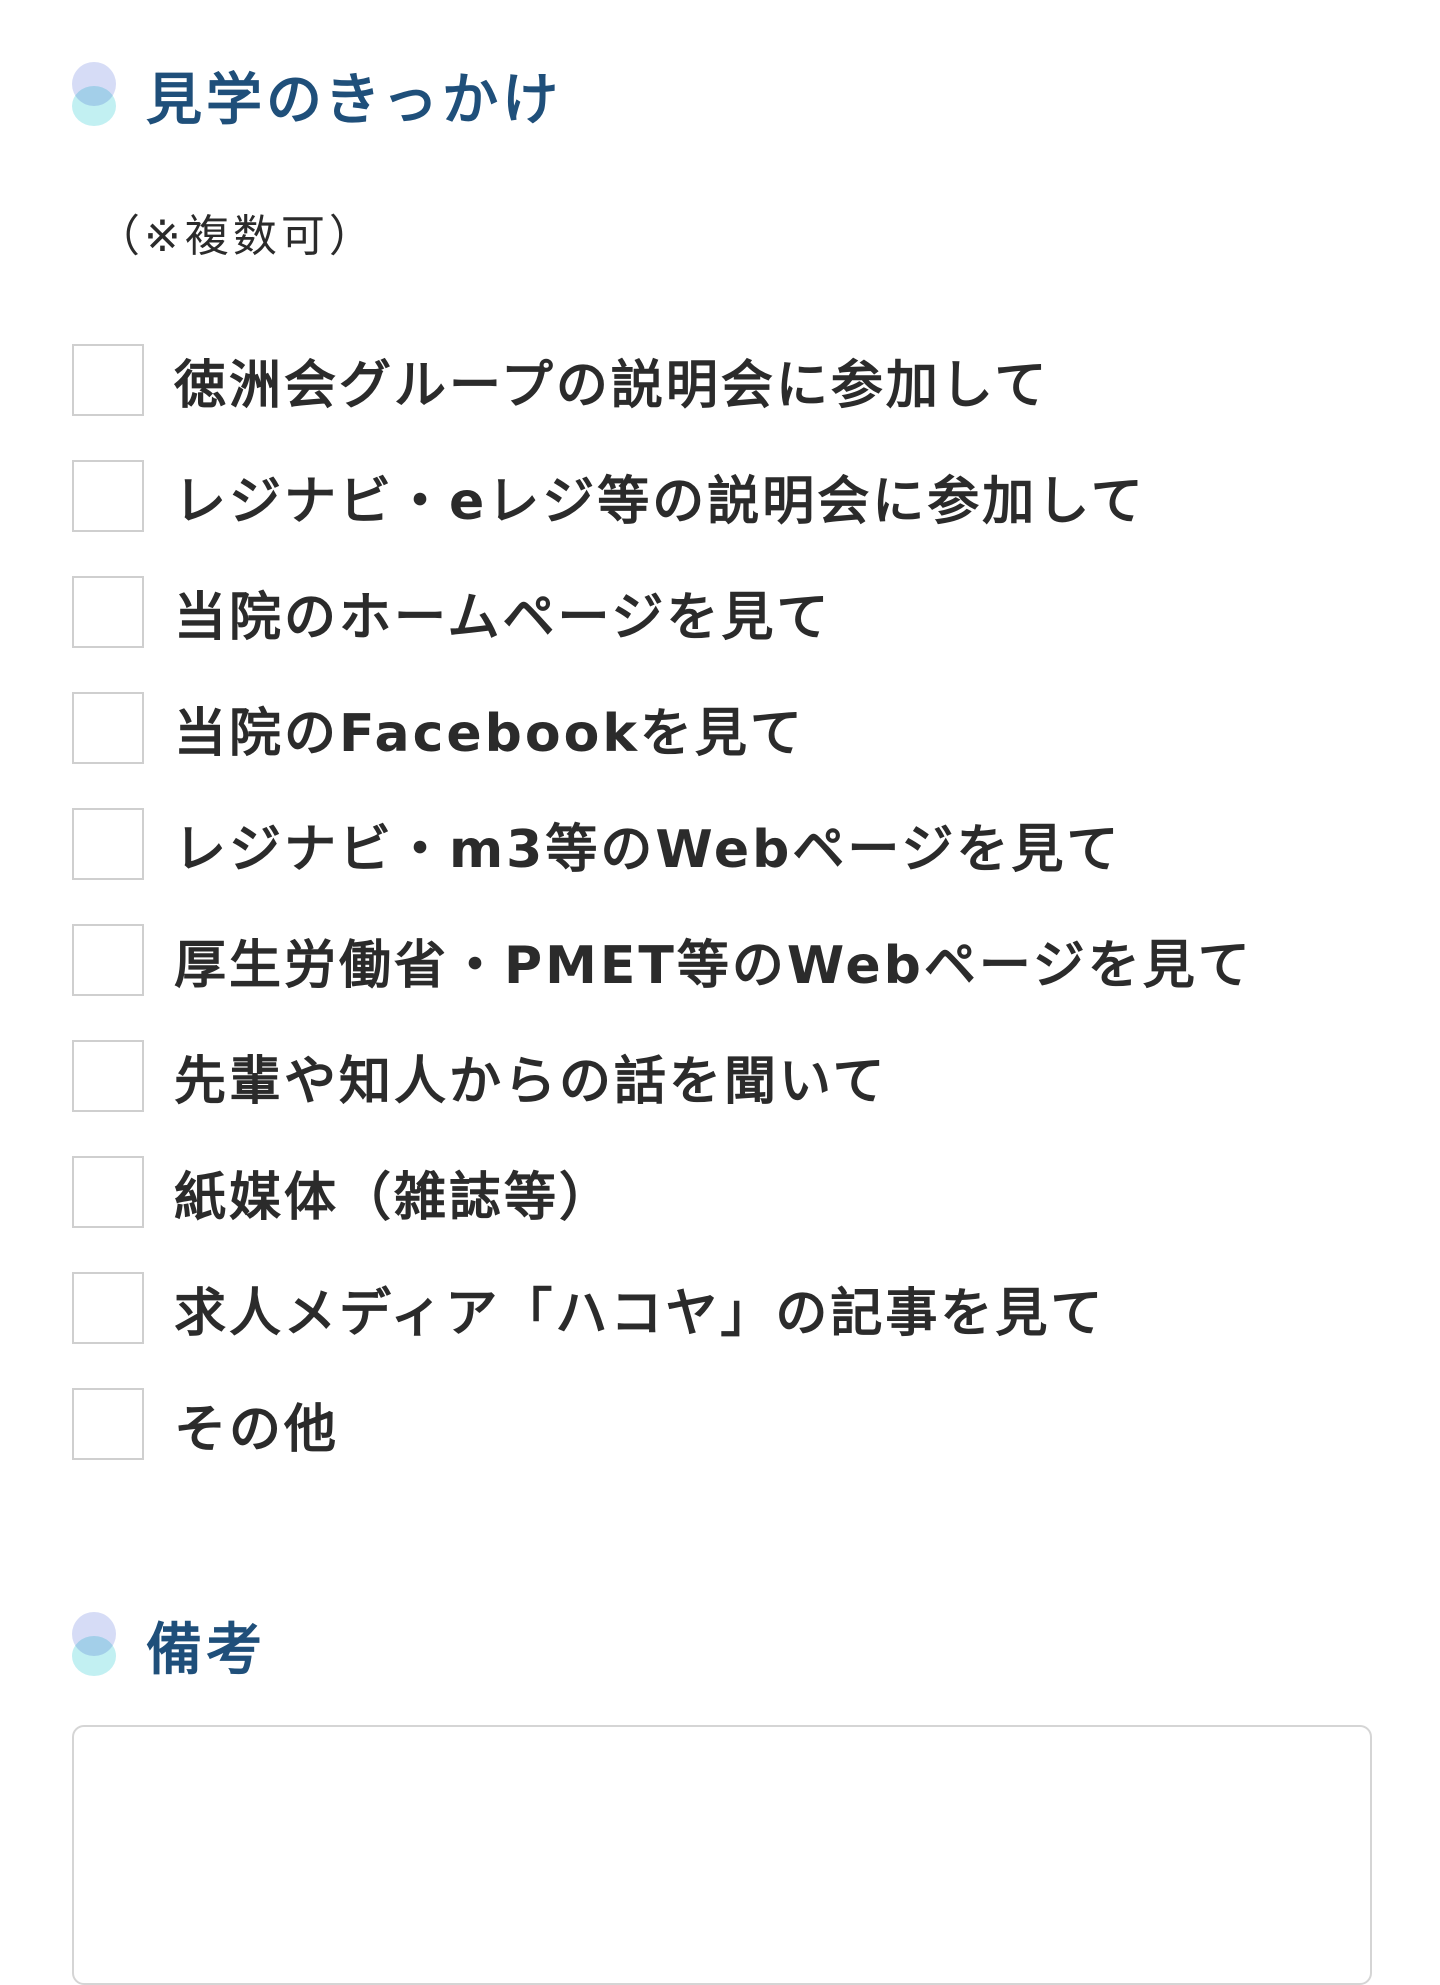  Describe the element at coordinates (236, 236) in the screenshot. I see `multiple-choice-note: （※複数可）` at that location.